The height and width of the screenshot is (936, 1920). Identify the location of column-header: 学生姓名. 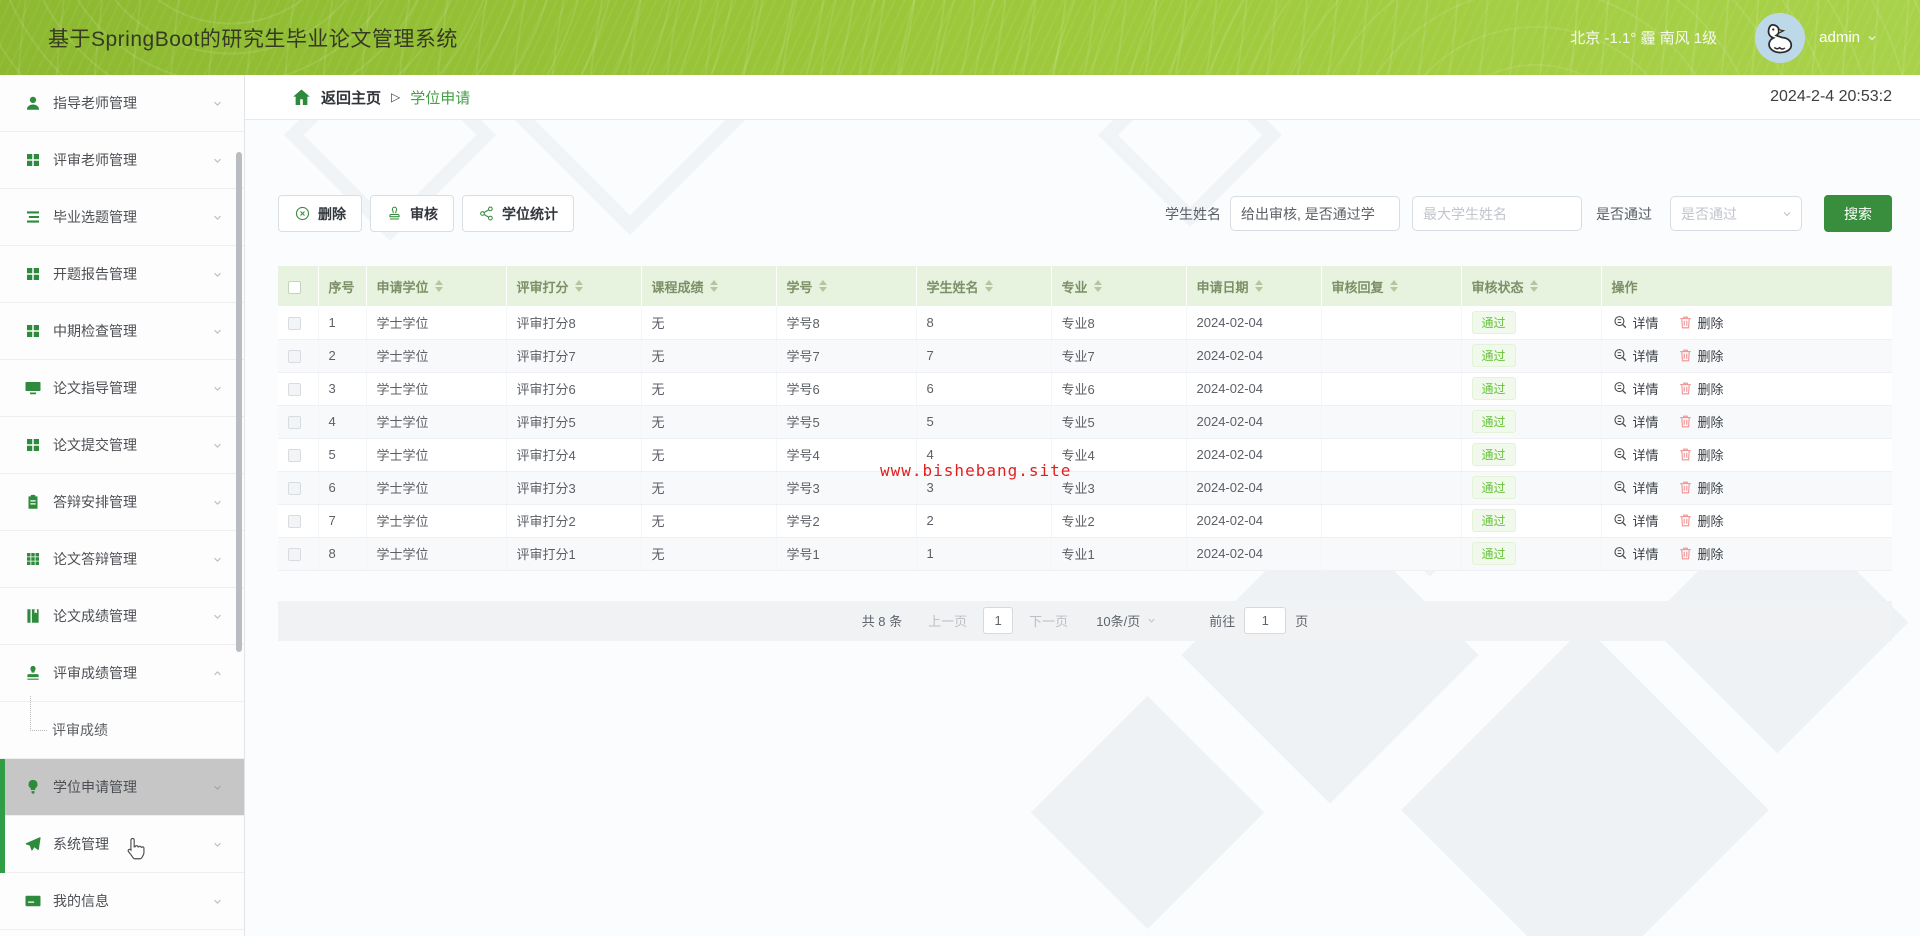
(952, 287).